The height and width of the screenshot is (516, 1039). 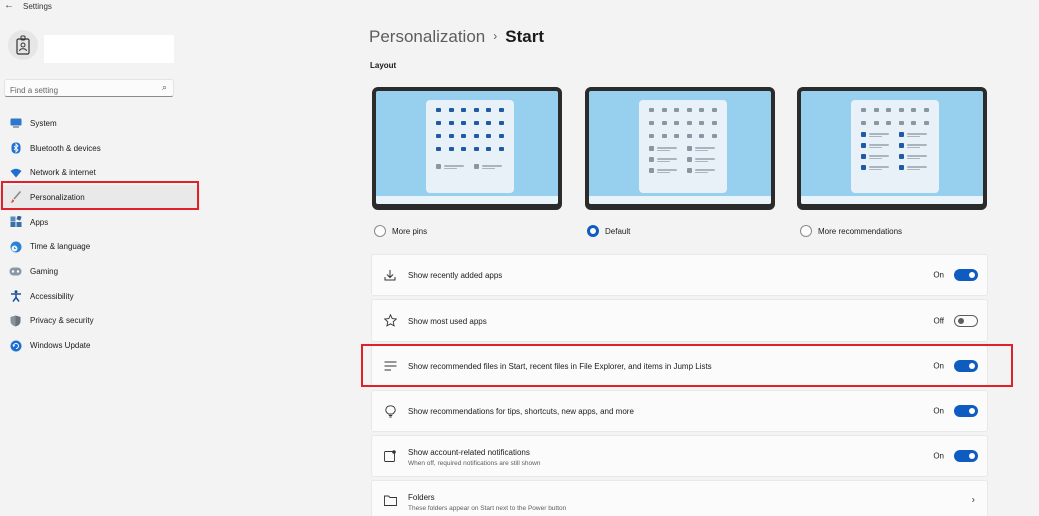 I want to click on search-input, so click(x=75, y=90).